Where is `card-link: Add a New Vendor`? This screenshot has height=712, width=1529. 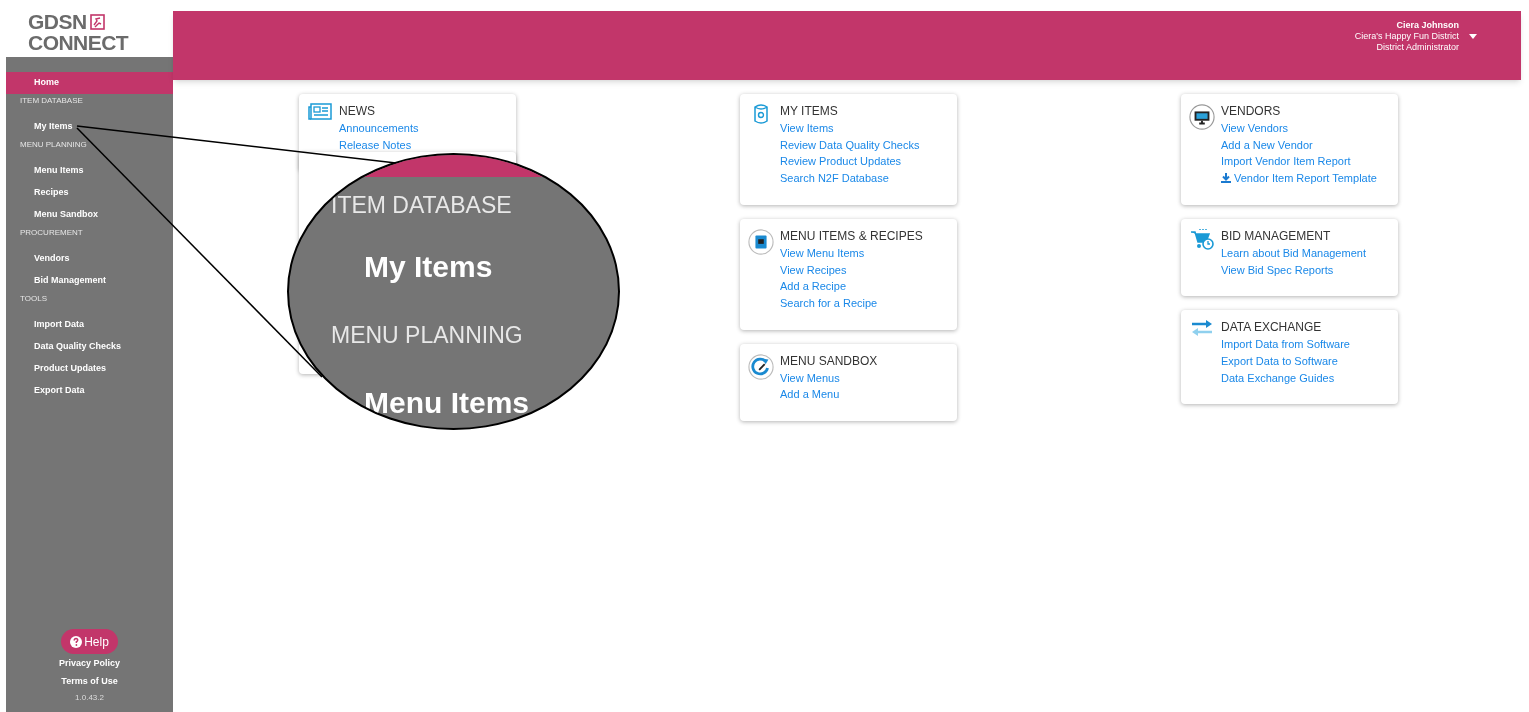
card-link: Add a New Vendor is located at coordinates (1299, 145).